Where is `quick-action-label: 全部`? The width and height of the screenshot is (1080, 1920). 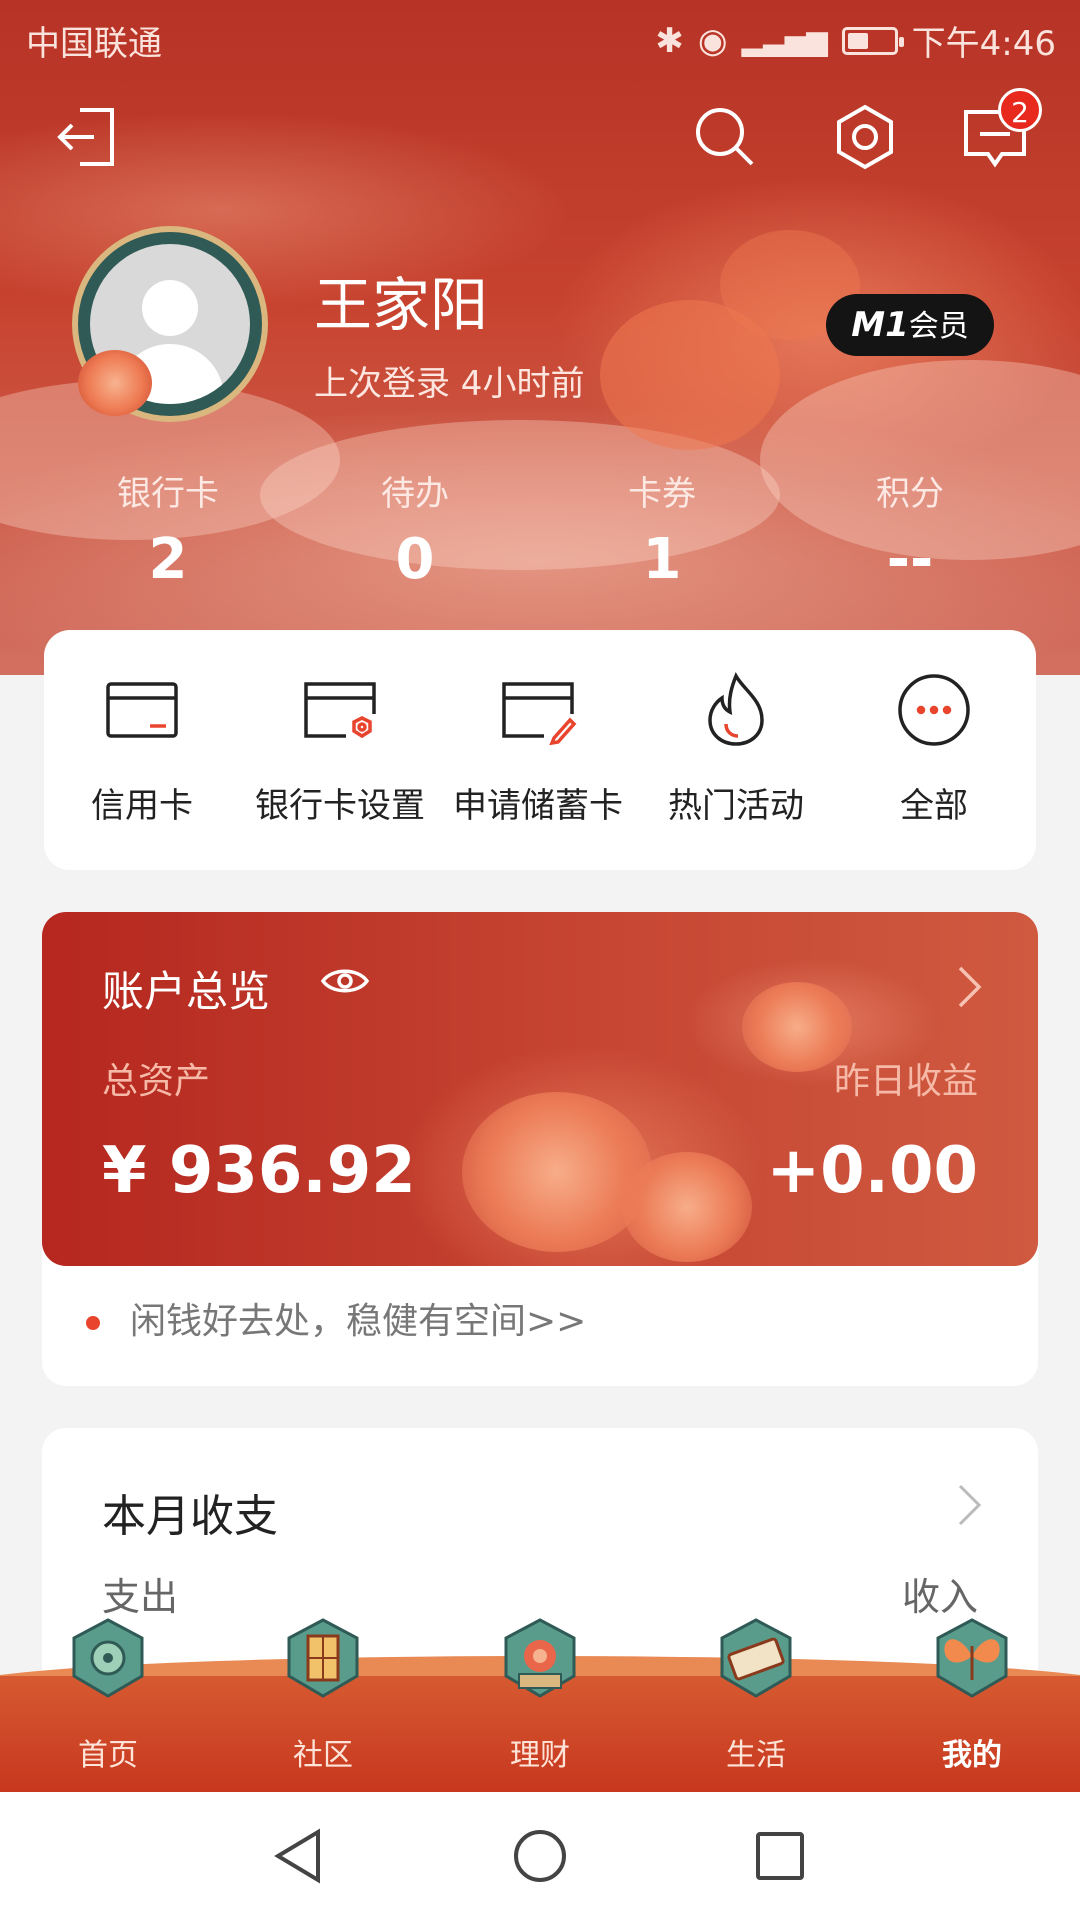 quick-action-label: 全部 is located at coordinates (934, 806).